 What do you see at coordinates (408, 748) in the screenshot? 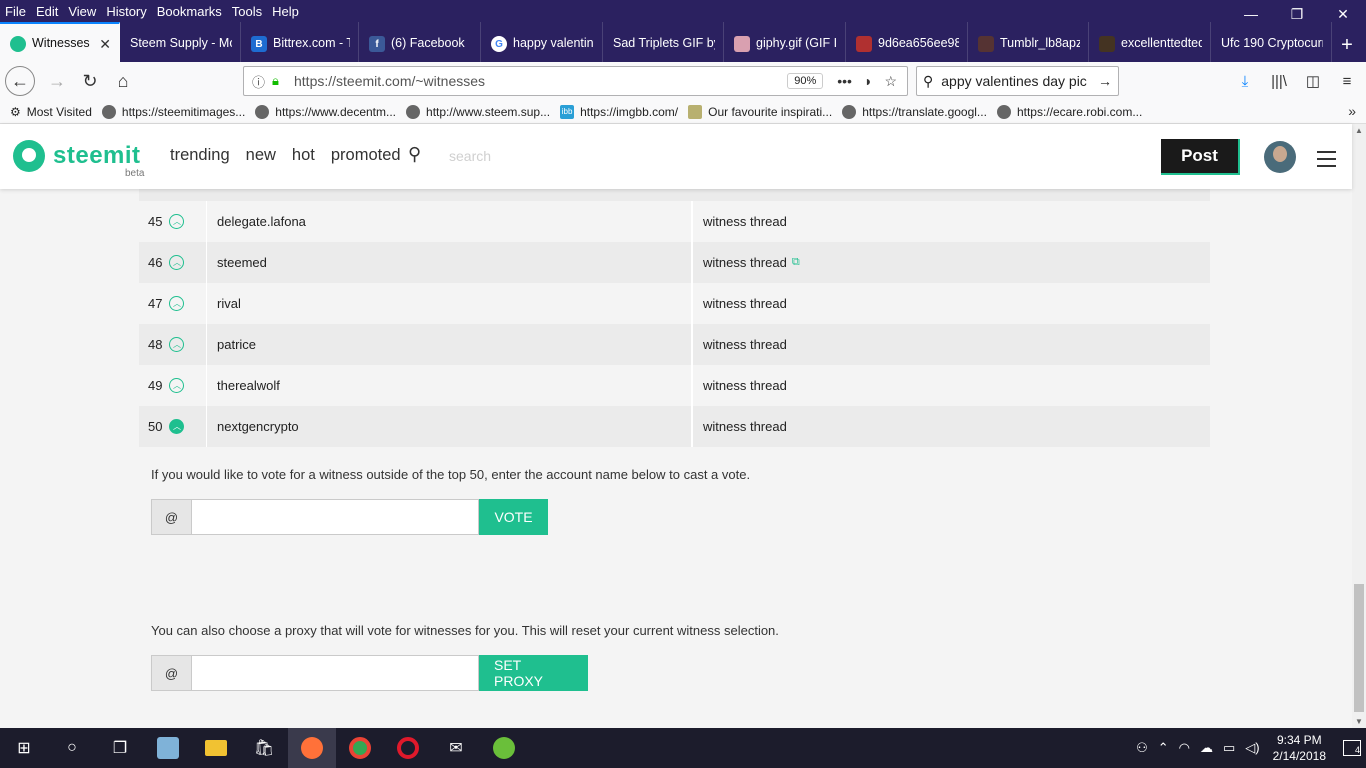
I see `opera-icon` at bounding box center [408, 748].